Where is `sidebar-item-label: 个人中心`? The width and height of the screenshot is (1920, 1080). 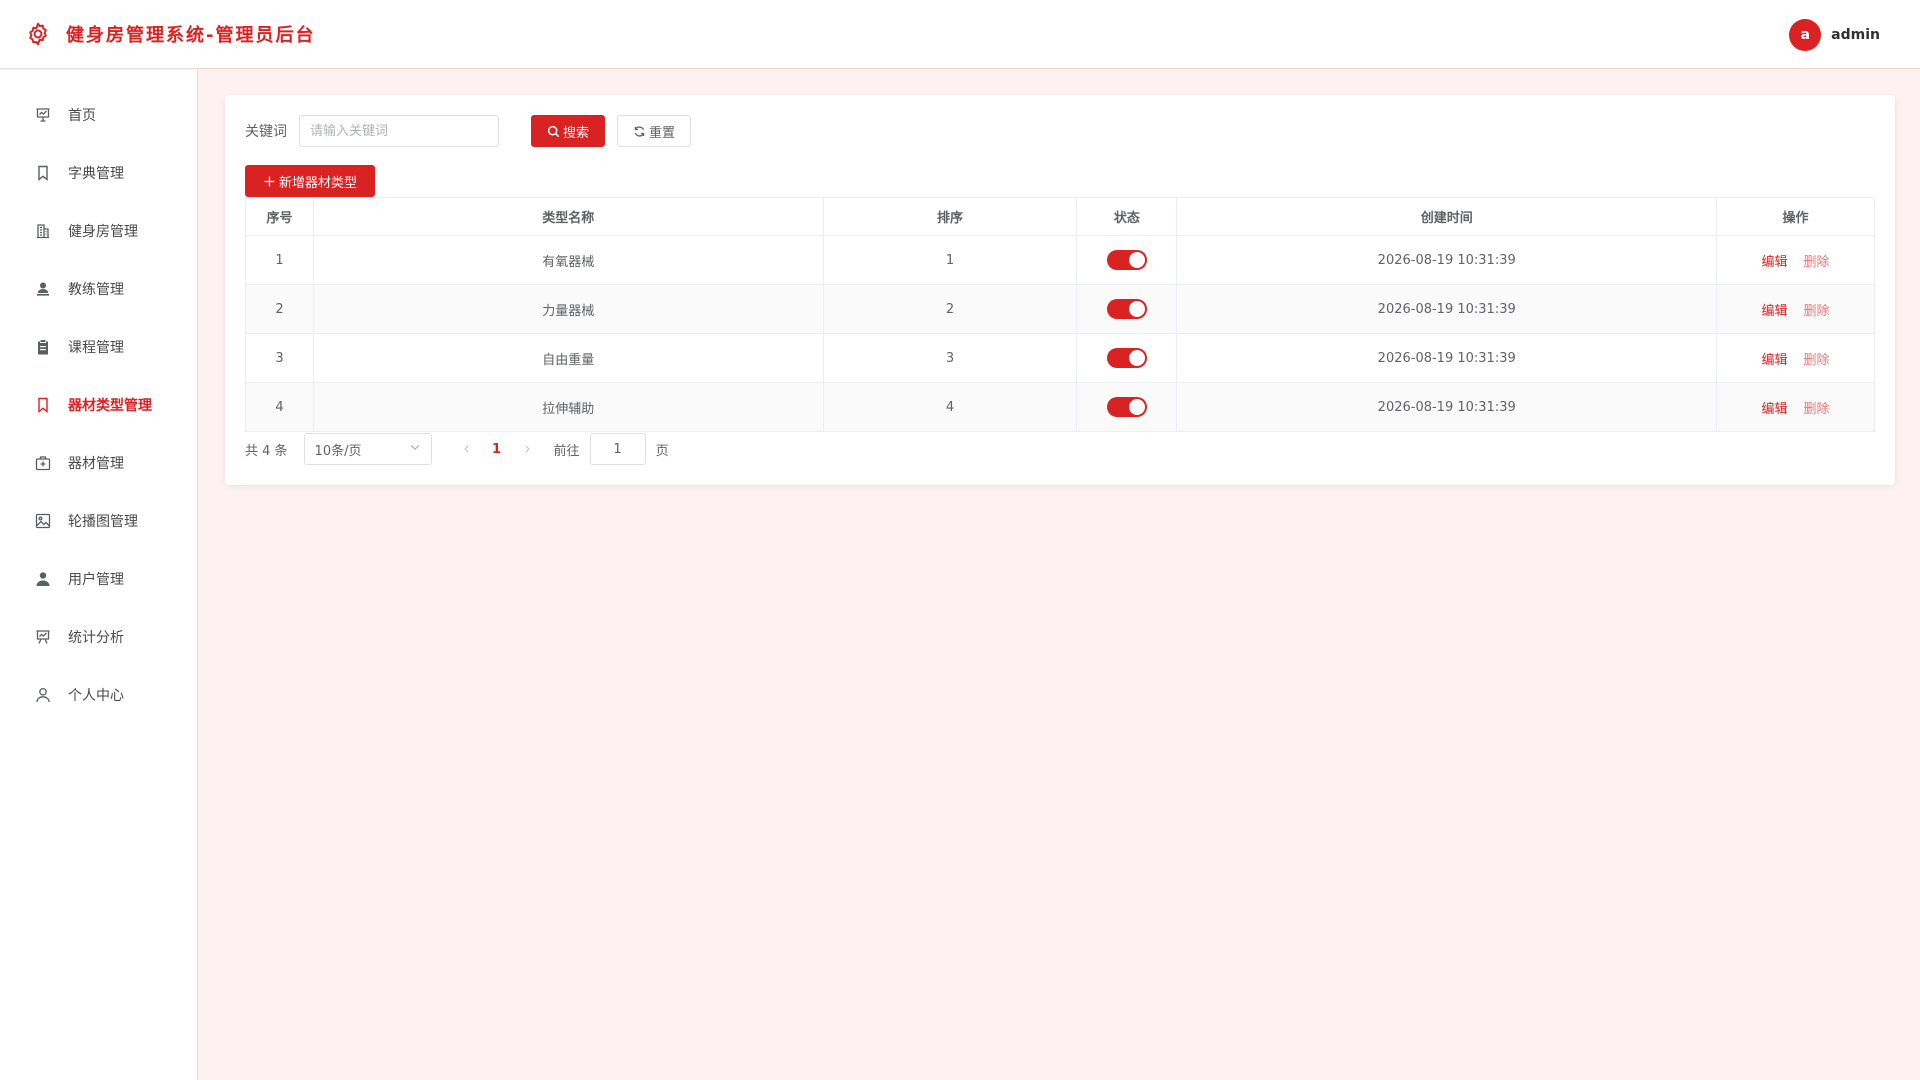 sidebar-item-label: 个人中心 is located at coordinates (96, 696).